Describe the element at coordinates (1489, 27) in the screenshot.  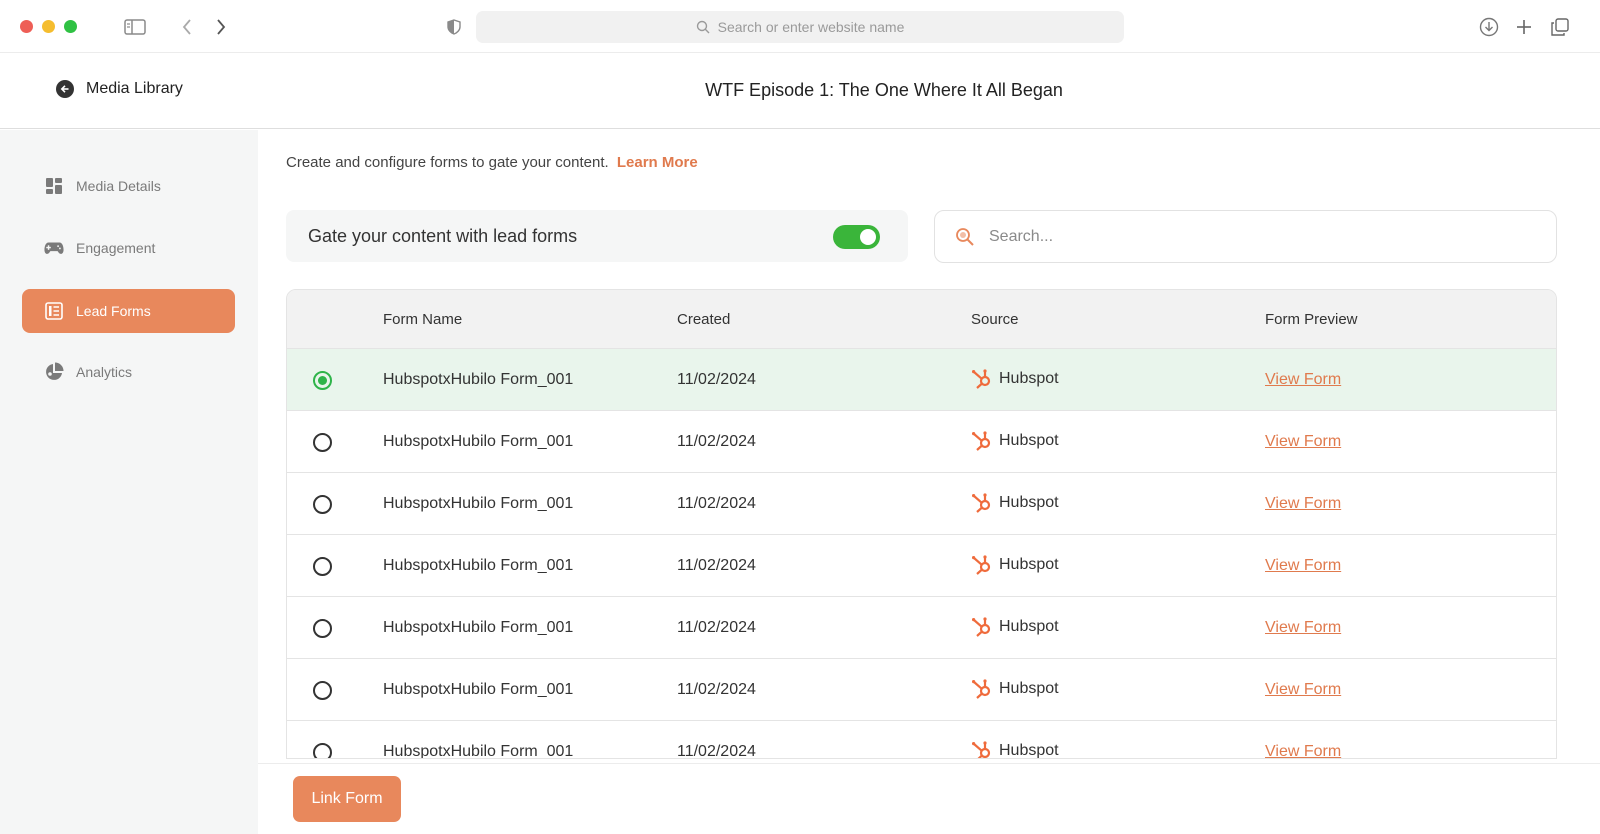
I see `download-icon` at that location.